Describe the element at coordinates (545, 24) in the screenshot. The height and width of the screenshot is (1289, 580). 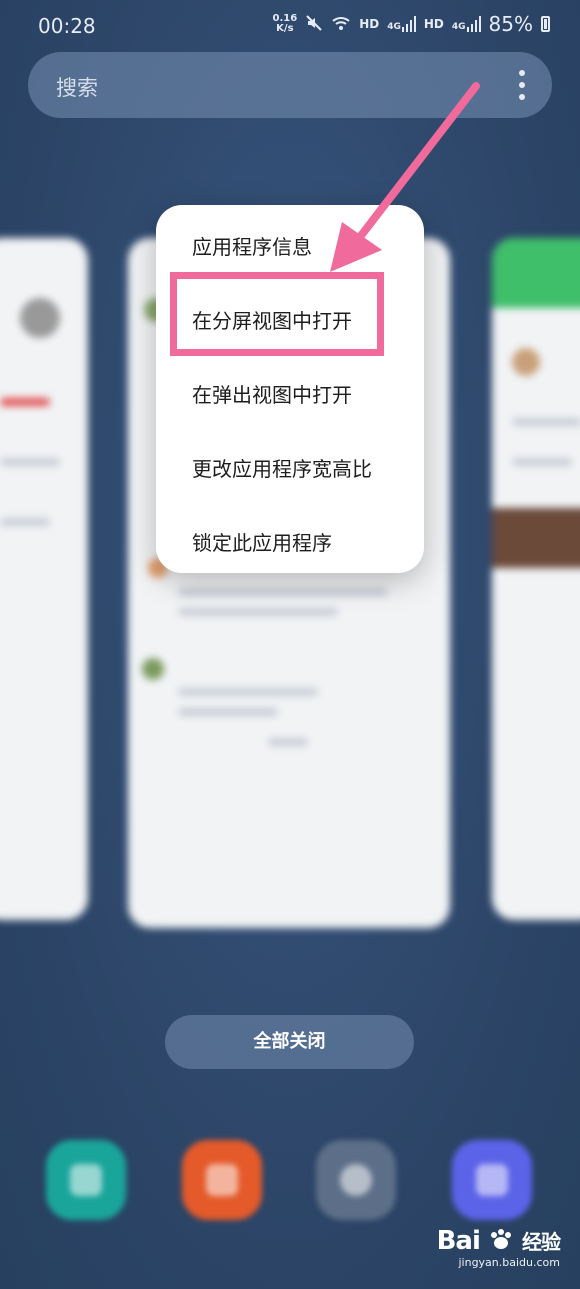
I see `battery-icon` at that location.